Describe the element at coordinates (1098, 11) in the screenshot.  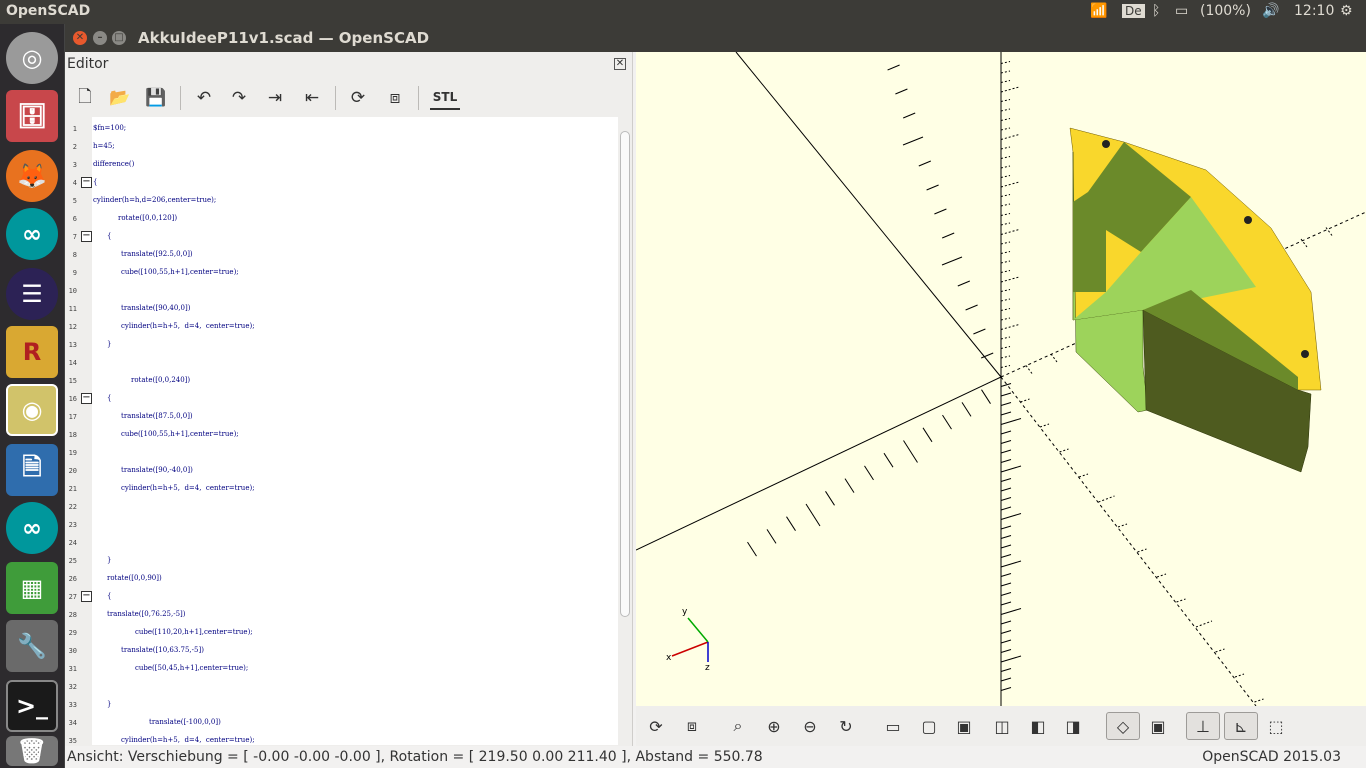
I see `wifi-icon: 📶` at that location.